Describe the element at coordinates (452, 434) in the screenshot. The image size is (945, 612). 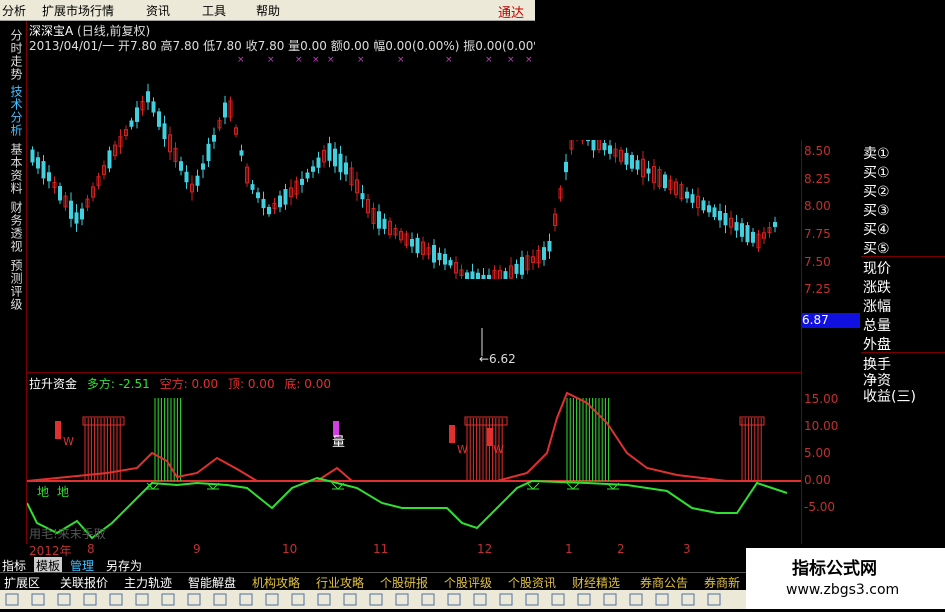
I see `w-marker` at that location.